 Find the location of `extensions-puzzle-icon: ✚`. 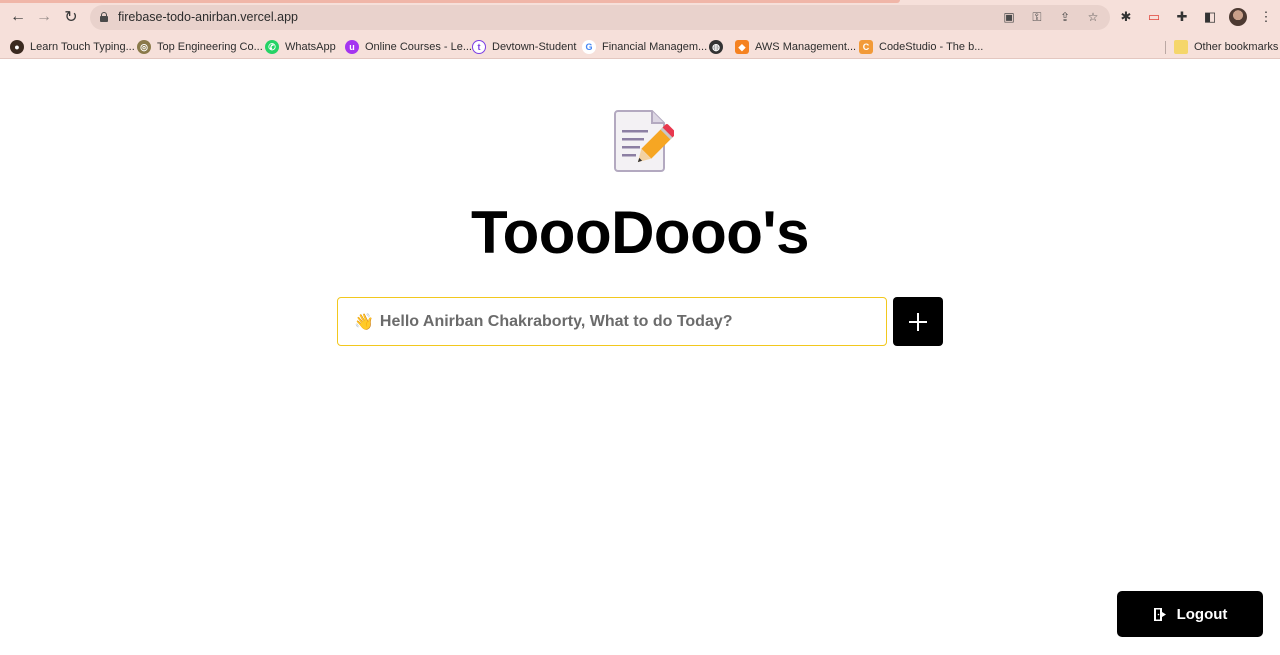

extensions-puzzle-icon: ✚ is located at coordinates (1182, 17).